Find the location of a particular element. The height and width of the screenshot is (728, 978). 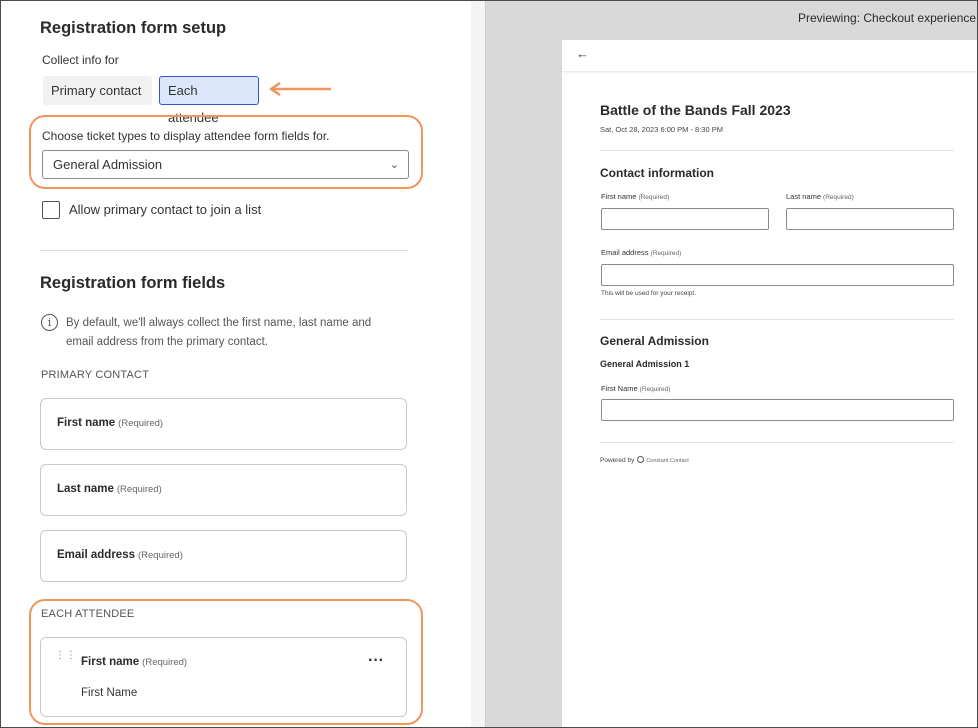

back-arrow-icon: ← is located at coordinates (582, 53).